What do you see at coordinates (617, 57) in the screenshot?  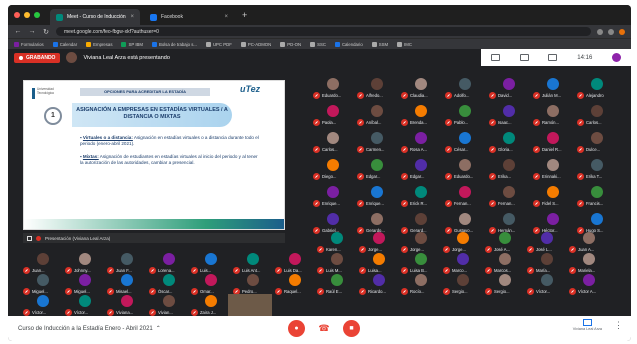 I see `user-avatar` at bounding box center [617, 57].